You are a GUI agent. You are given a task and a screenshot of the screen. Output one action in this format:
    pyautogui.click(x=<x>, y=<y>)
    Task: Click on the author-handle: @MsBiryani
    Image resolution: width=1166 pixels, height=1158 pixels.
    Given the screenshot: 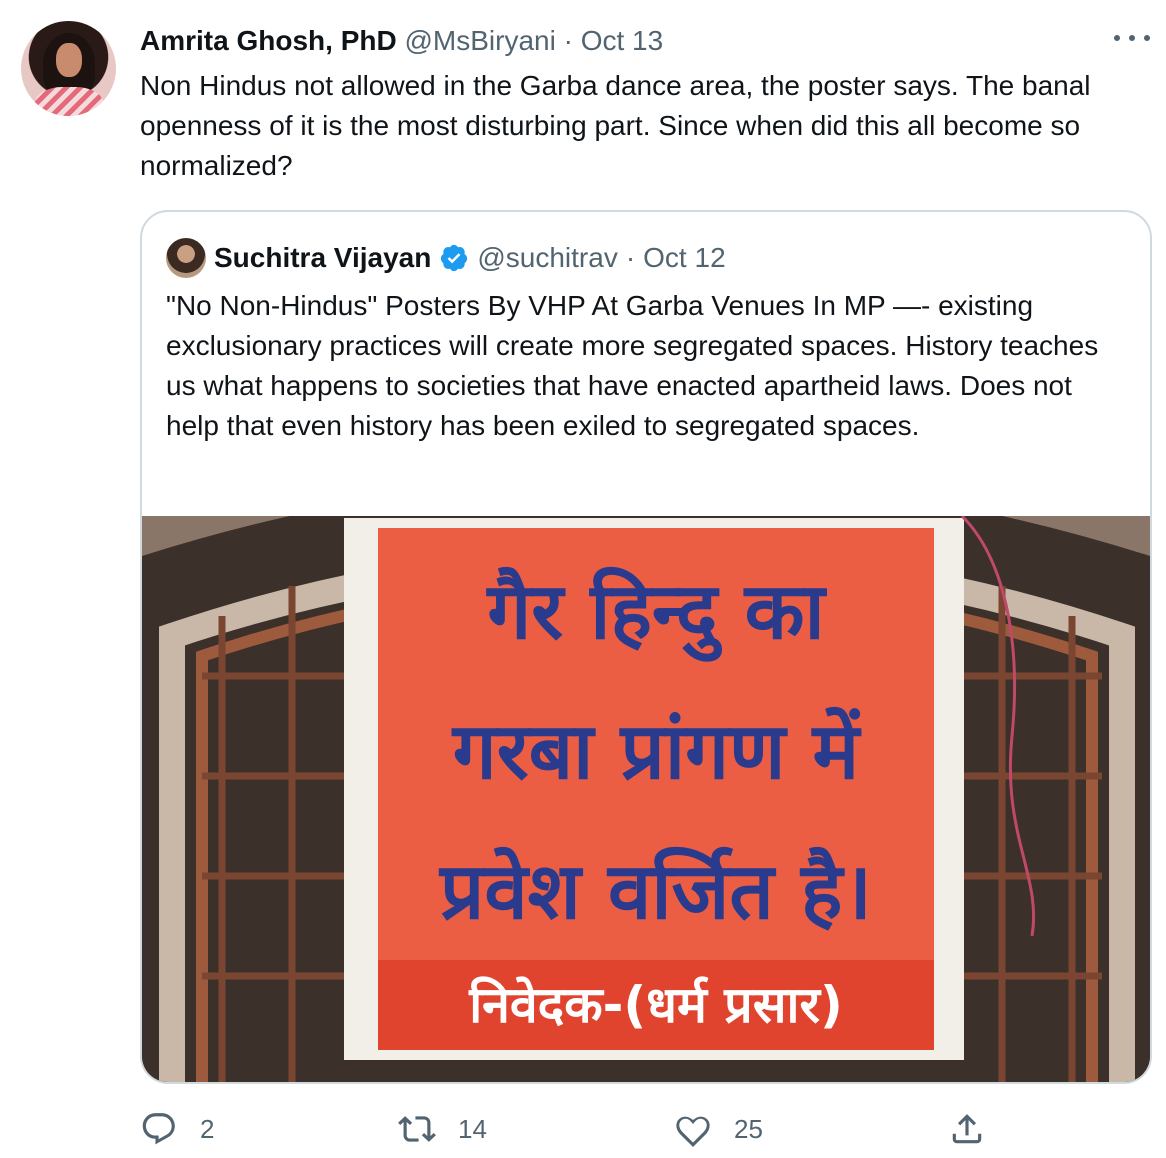 What is the action you would take?
    pyautogui.click(x=479, y=40)
    